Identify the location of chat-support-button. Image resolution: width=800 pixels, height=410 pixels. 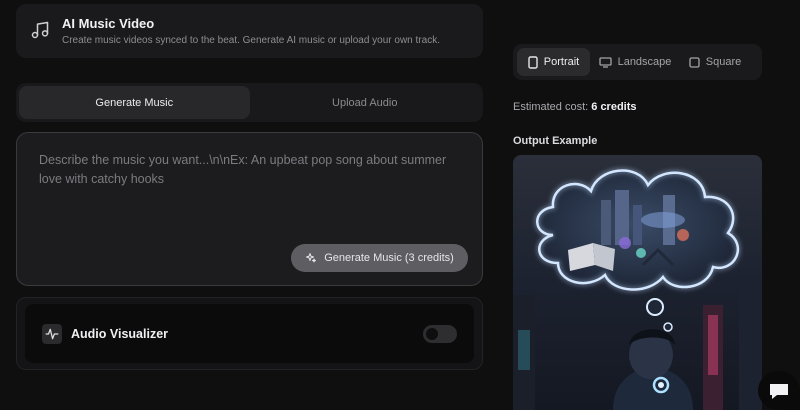
(779, 390).